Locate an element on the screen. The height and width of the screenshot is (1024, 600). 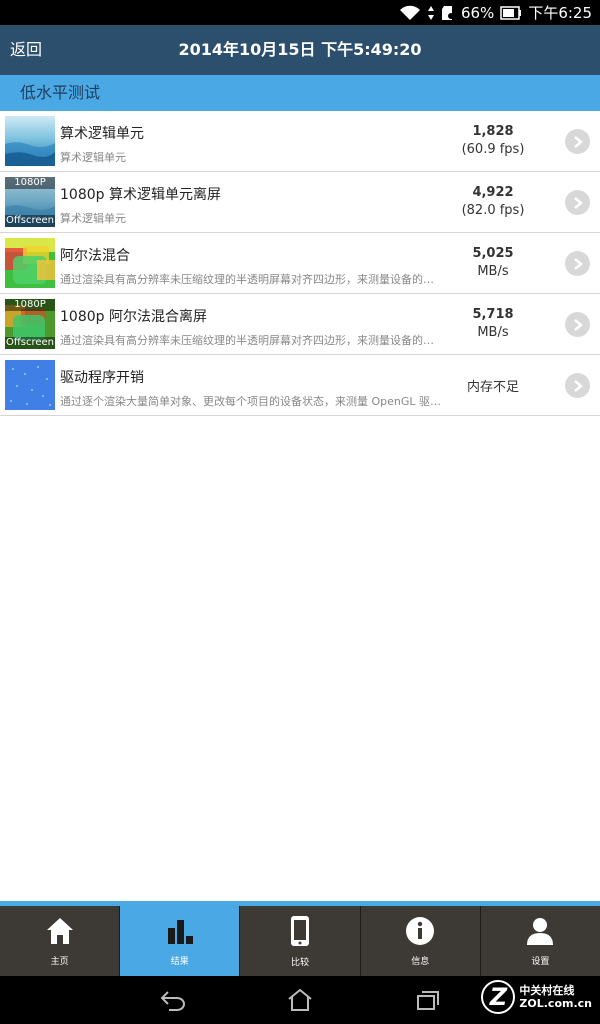
tab-settings: 设置 is located at coordinates (540, 941).